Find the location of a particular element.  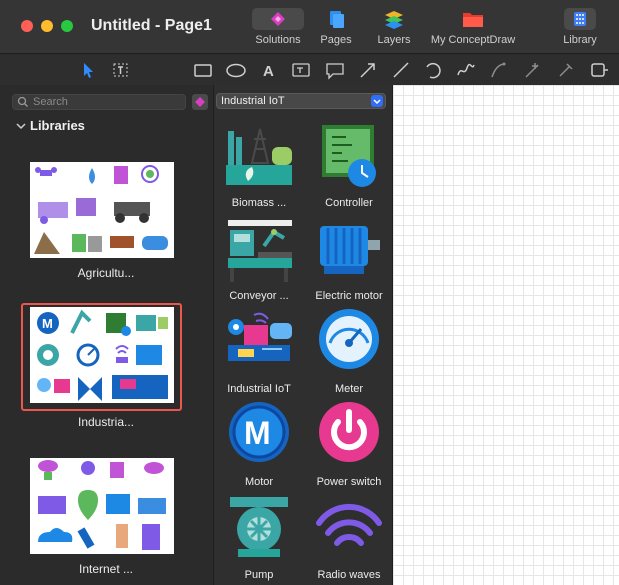

pen-icon is located at coordinates (566, 70).